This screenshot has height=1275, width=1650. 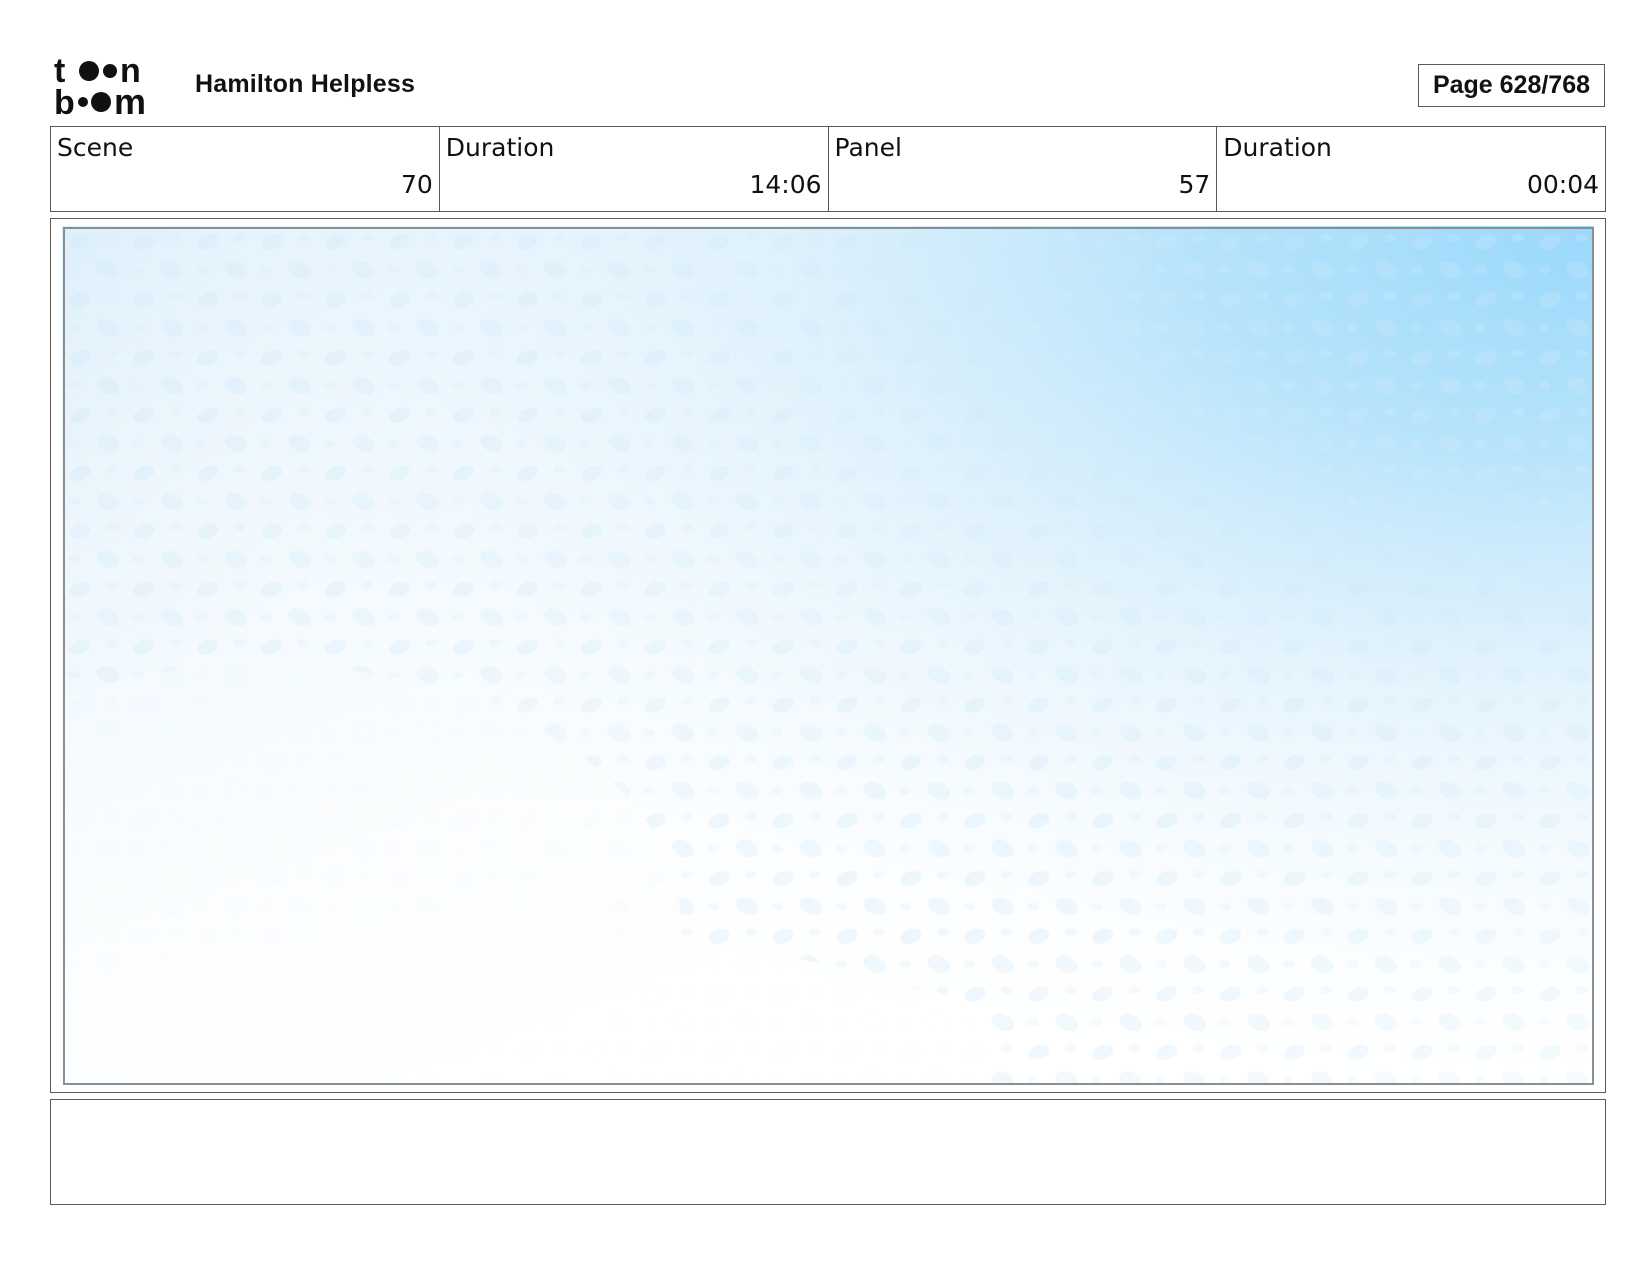 What do you see at coordinates (305, 84) in the screenshot?
I see `project-title: Hamilton Helpless` at bounding box center [305, 84].